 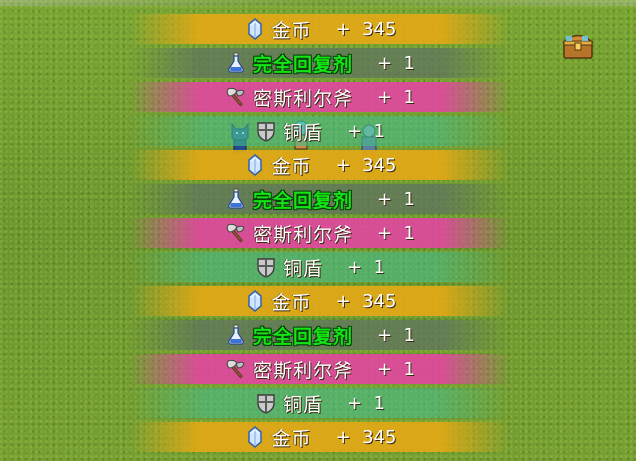 I want to click on treasure-chest-icon, so click(x=578, y=45).